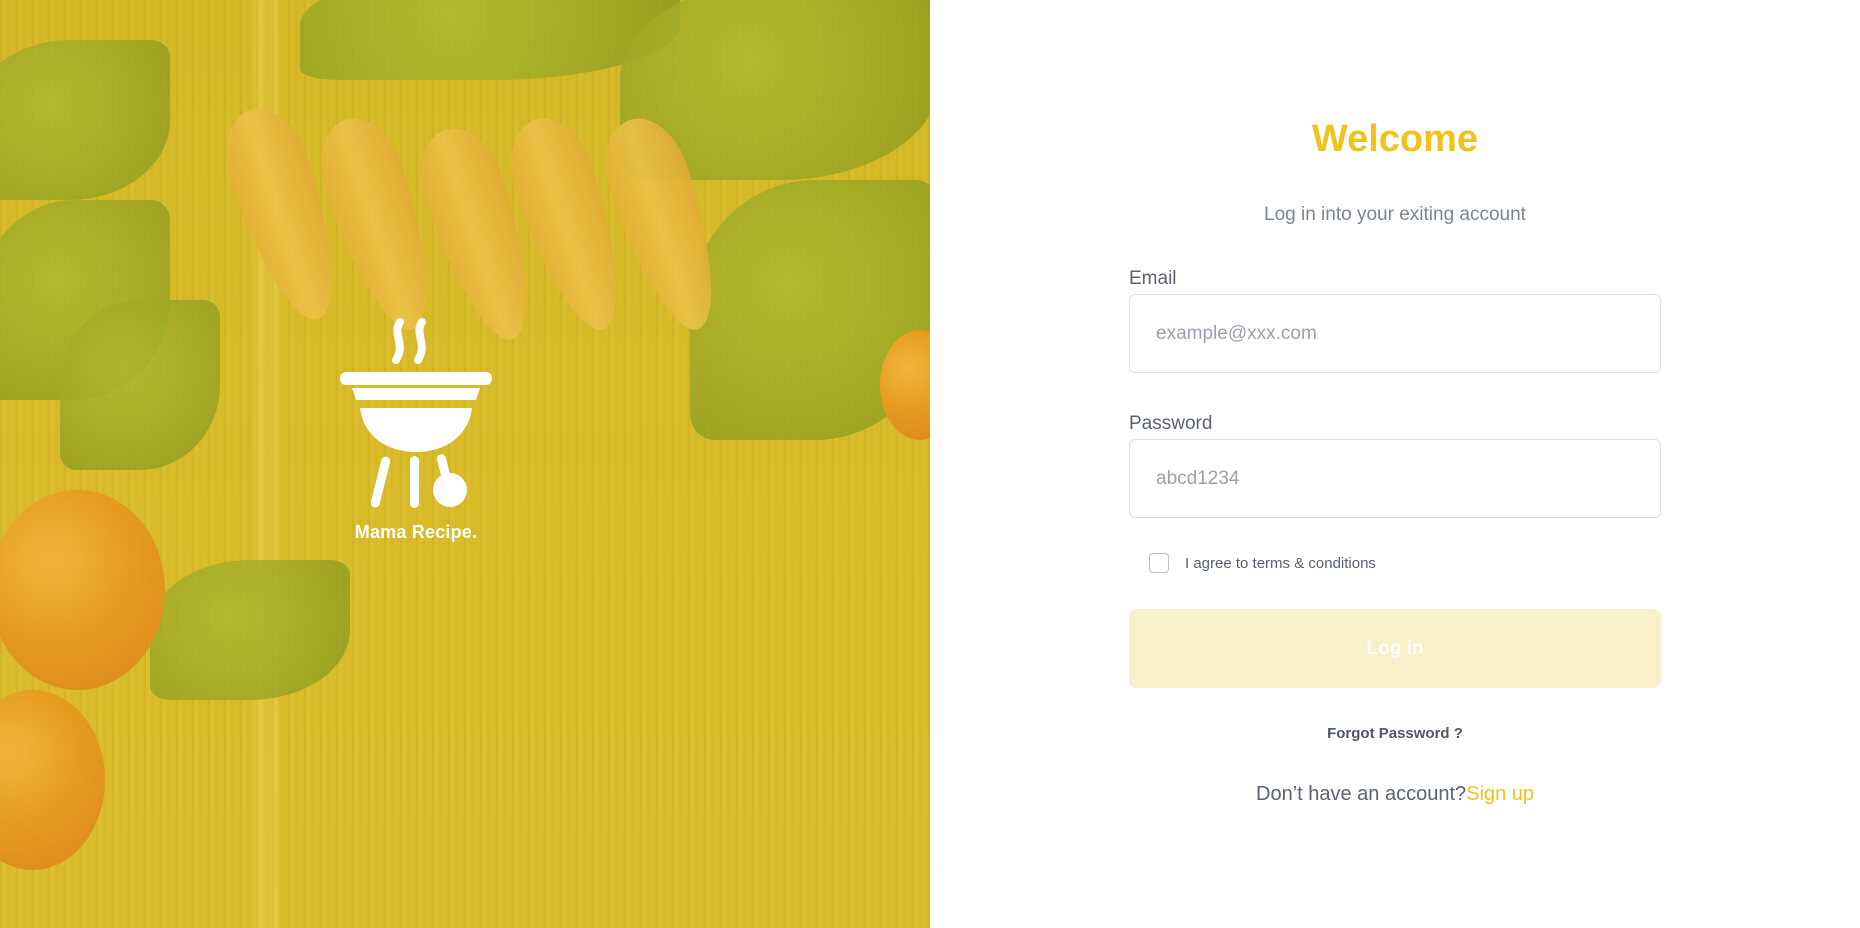 Image resolution: width=1860 pixels, height=928 pixels. I want to click on password-label: Password, so click(1171, 423).